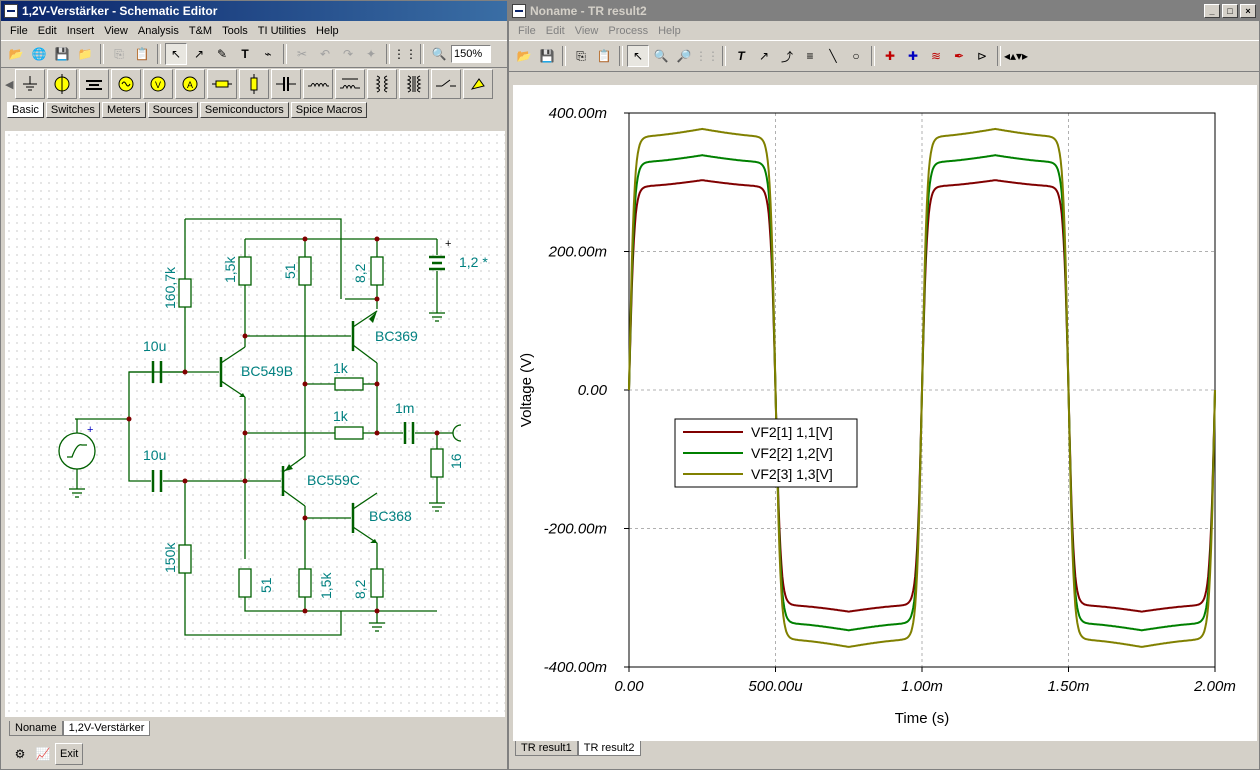  I want to click on tab-basic: Basic, so click(25, 110).